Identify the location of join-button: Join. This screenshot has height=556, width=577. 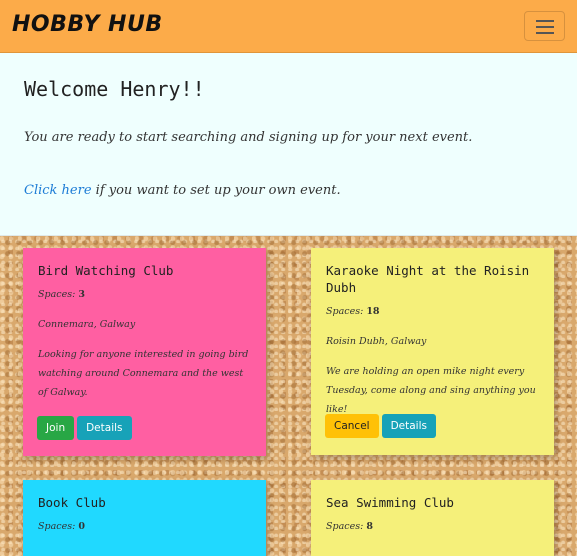
(56, 428).